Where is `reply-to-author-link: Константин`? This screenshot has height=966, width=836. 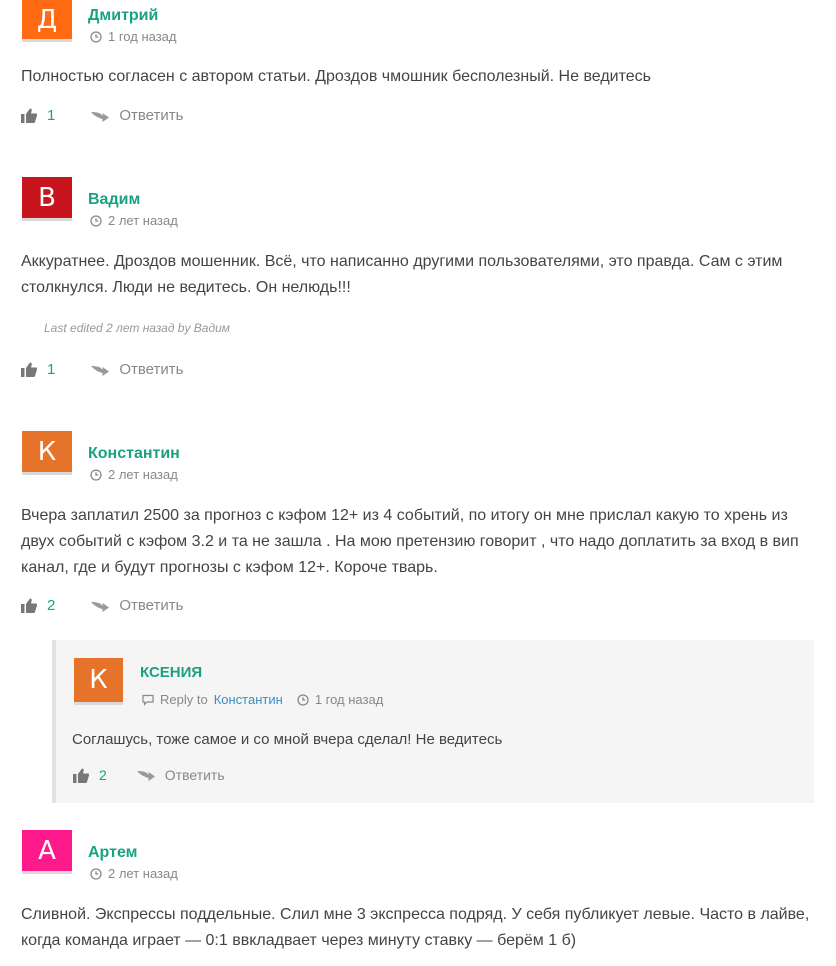
reply-to-author-link: Константин is located at coordinates (248, 699).